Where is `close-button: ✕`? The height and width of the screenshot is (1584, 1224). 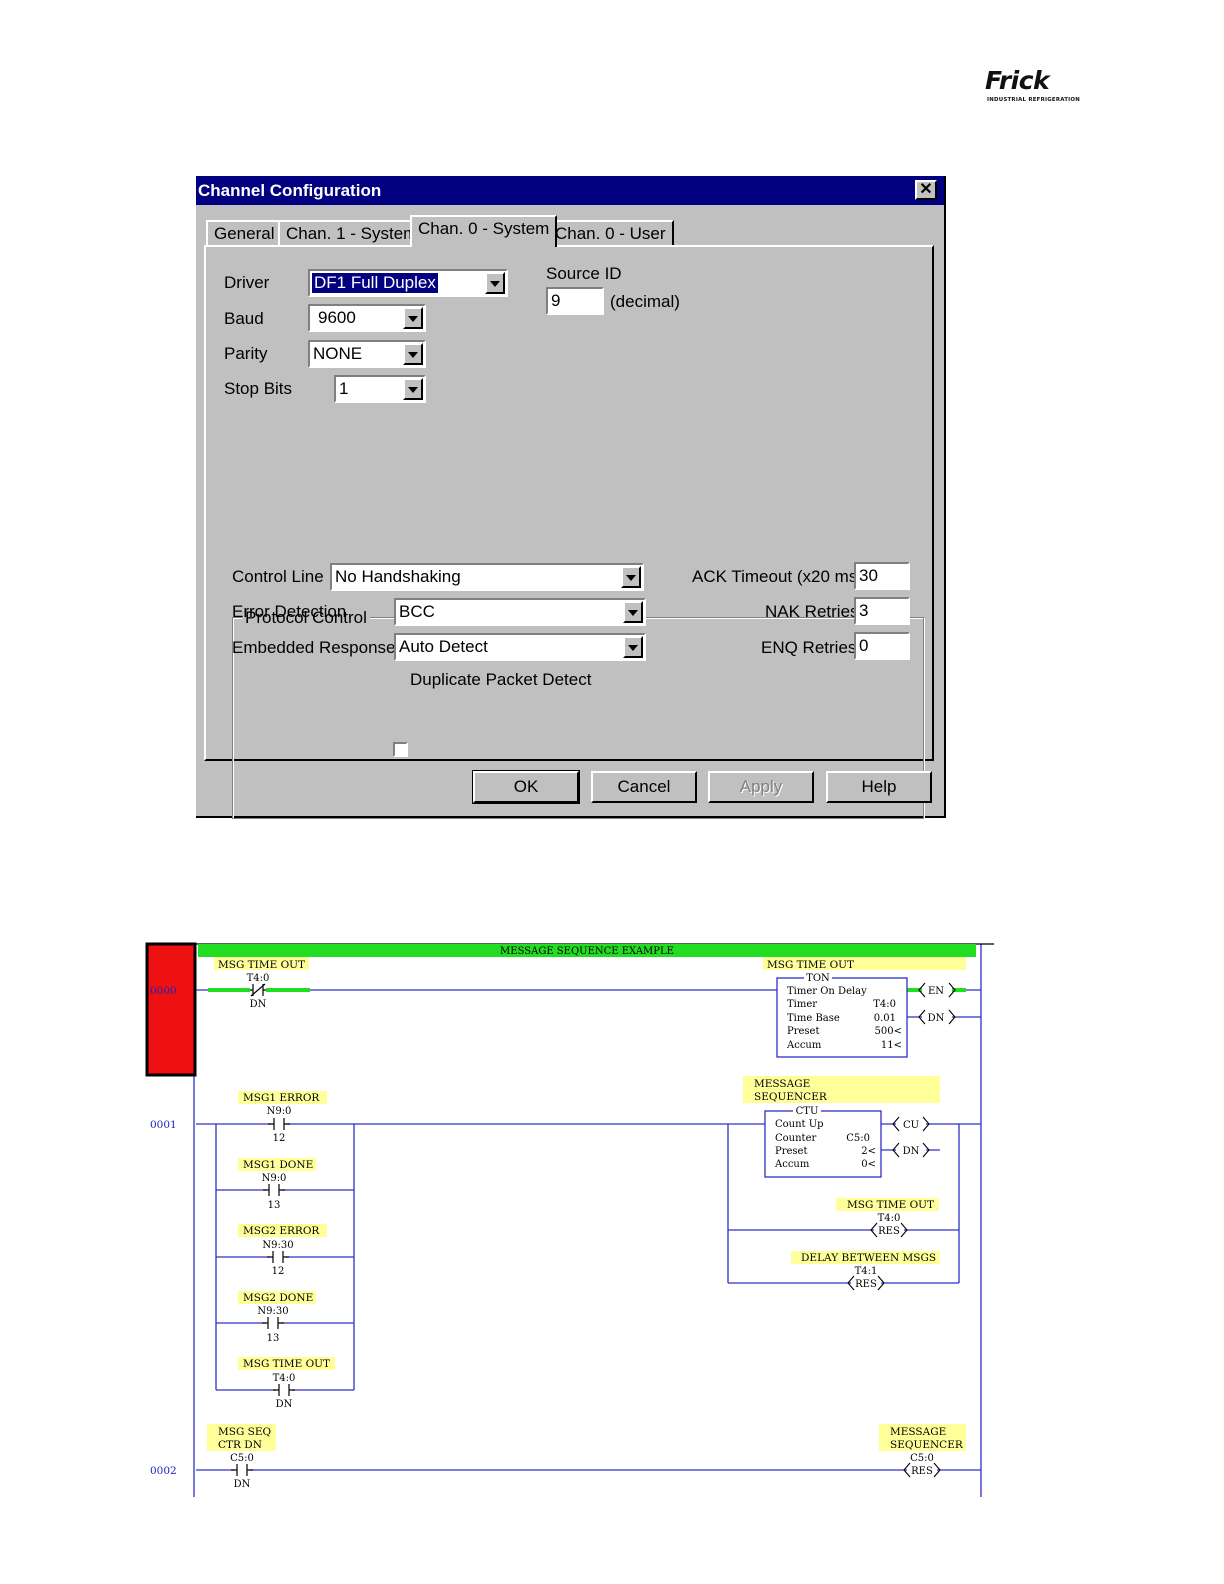 close-button: ✕ is located at coordinates (926, 190).